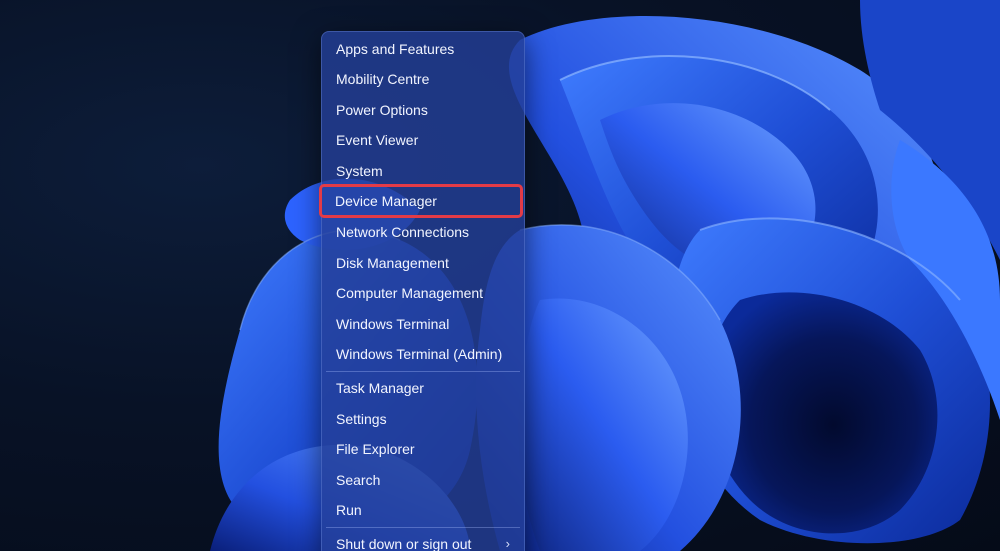  I want to click on menu-item-computer-management: Computer Management, so click(423, 293).